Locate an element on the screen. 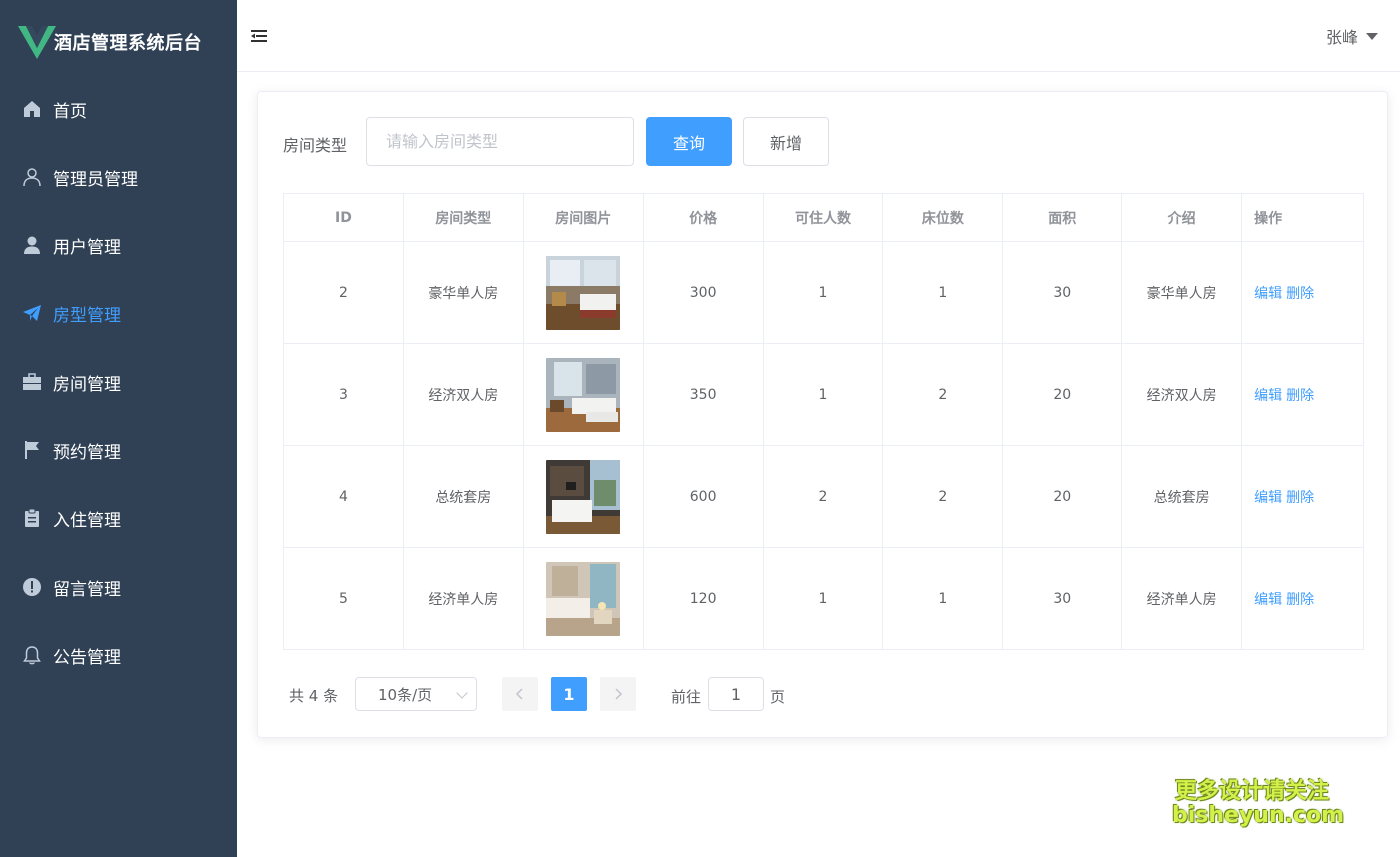 This screenshot has width=1400, height=857. table-row: 2 豪华单人房 300 1 1 30 豪华单人房 编辑 删除 is located at coordinates (823, 292).